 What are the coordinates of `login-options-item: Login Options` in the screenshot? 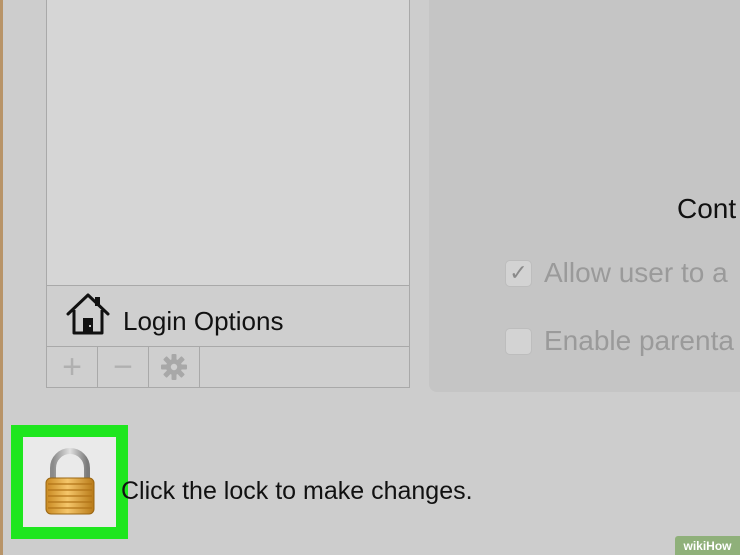 It's located at (228, 316).